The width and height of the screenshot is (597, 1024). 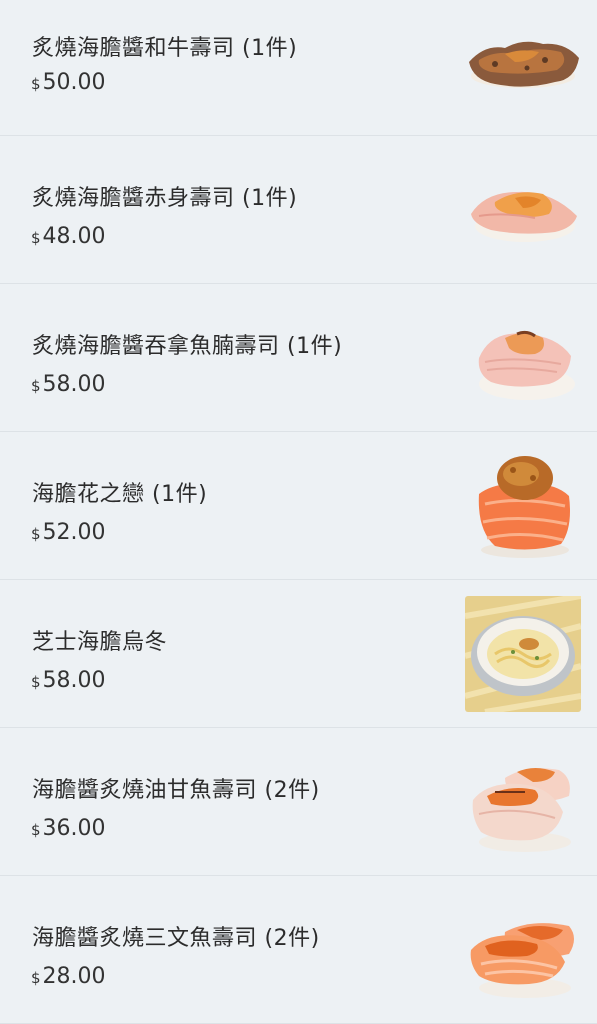 I want to click on wagyu-sushi-photo, so click(x=523, y=62).